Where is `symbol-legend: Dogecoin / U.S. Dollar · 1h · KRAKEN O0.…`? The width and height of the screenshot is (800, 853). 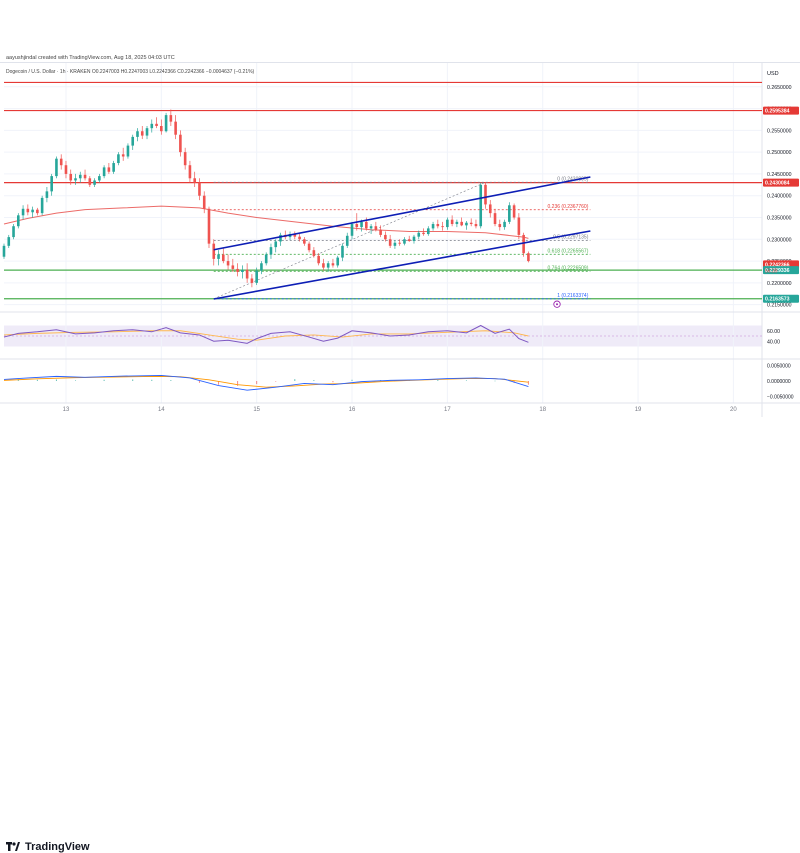
symbol-legend: Dogecoin / U.S. Dollar · 1h · KRAKEN O0.… is located at coordinates (130, 72).